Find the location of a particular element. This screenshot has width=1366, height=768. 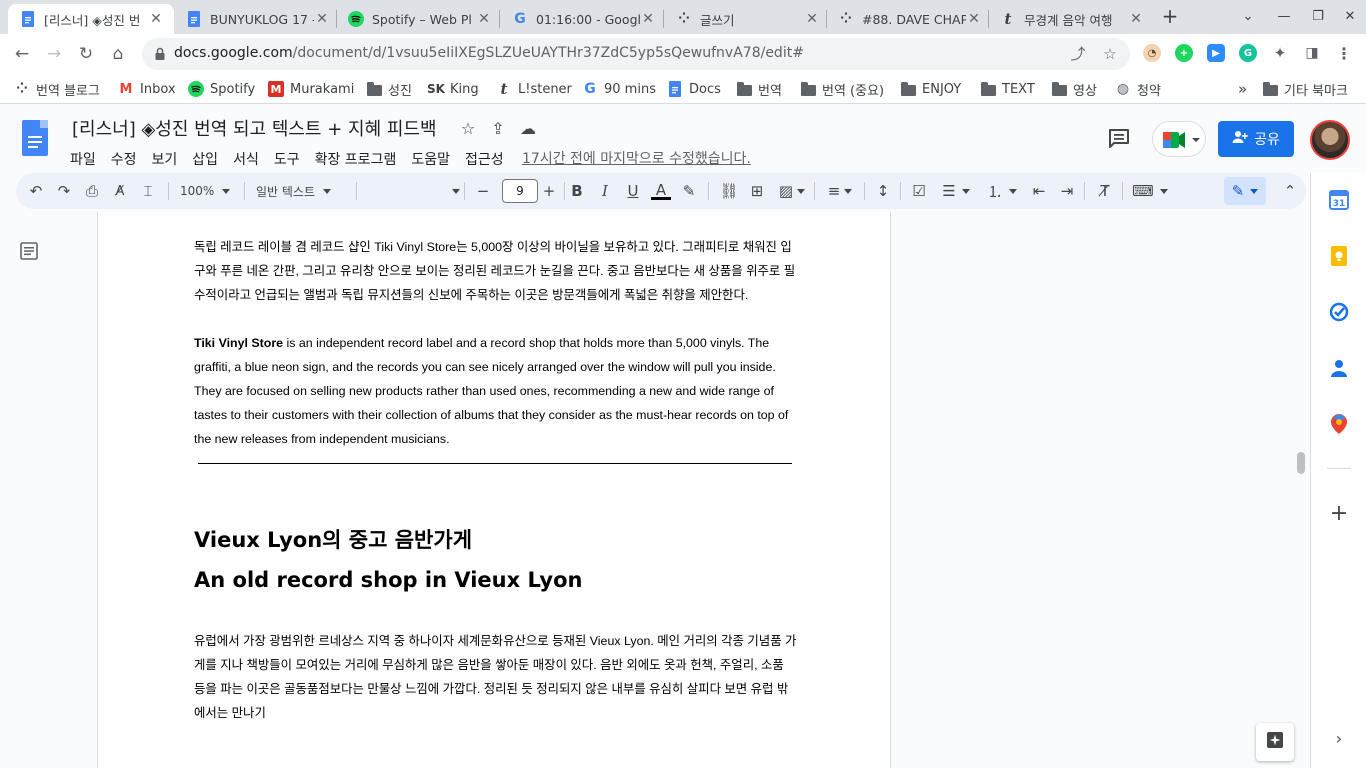

explore-button is located at coordinates (1275, 742).